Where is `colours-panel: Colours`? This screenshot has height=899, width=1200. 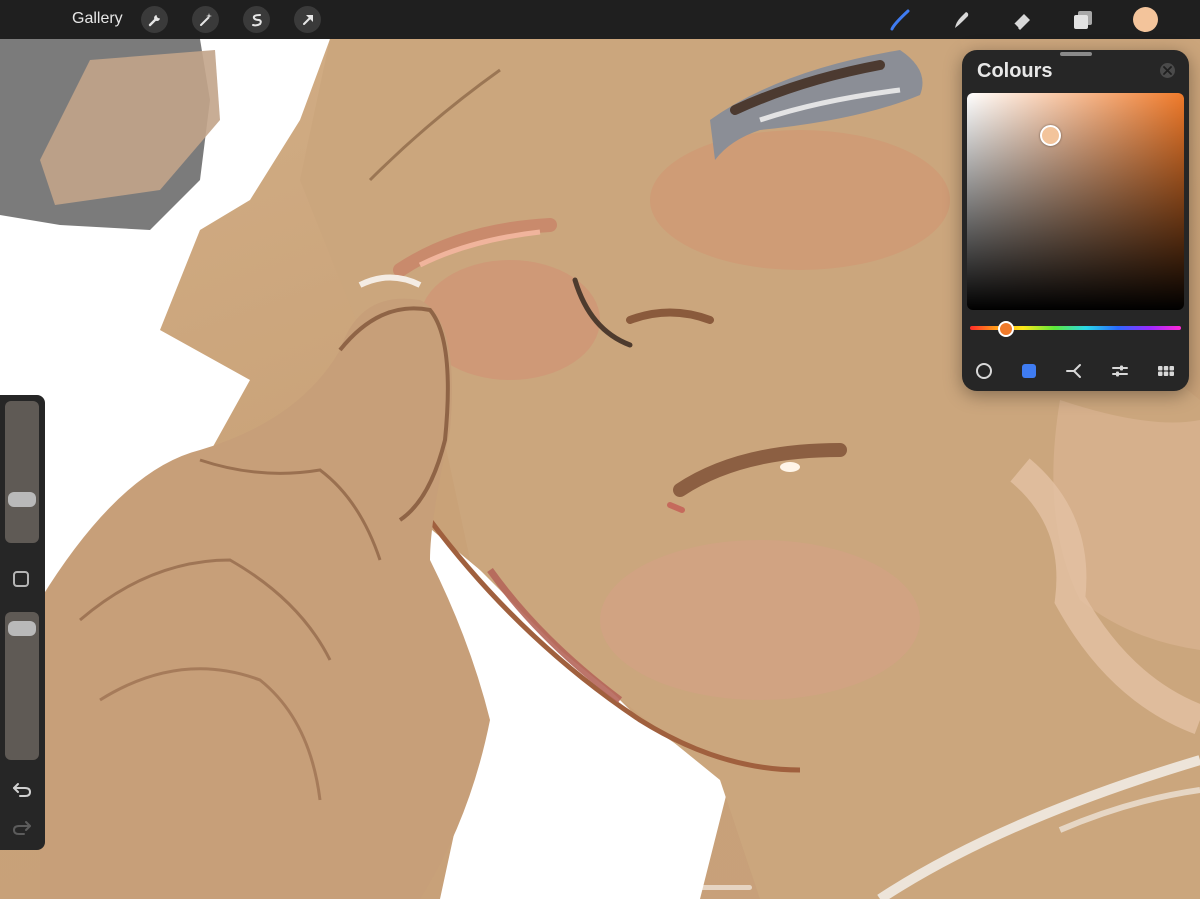 colours-panel: Colours is located at coordinates (1075, 220).